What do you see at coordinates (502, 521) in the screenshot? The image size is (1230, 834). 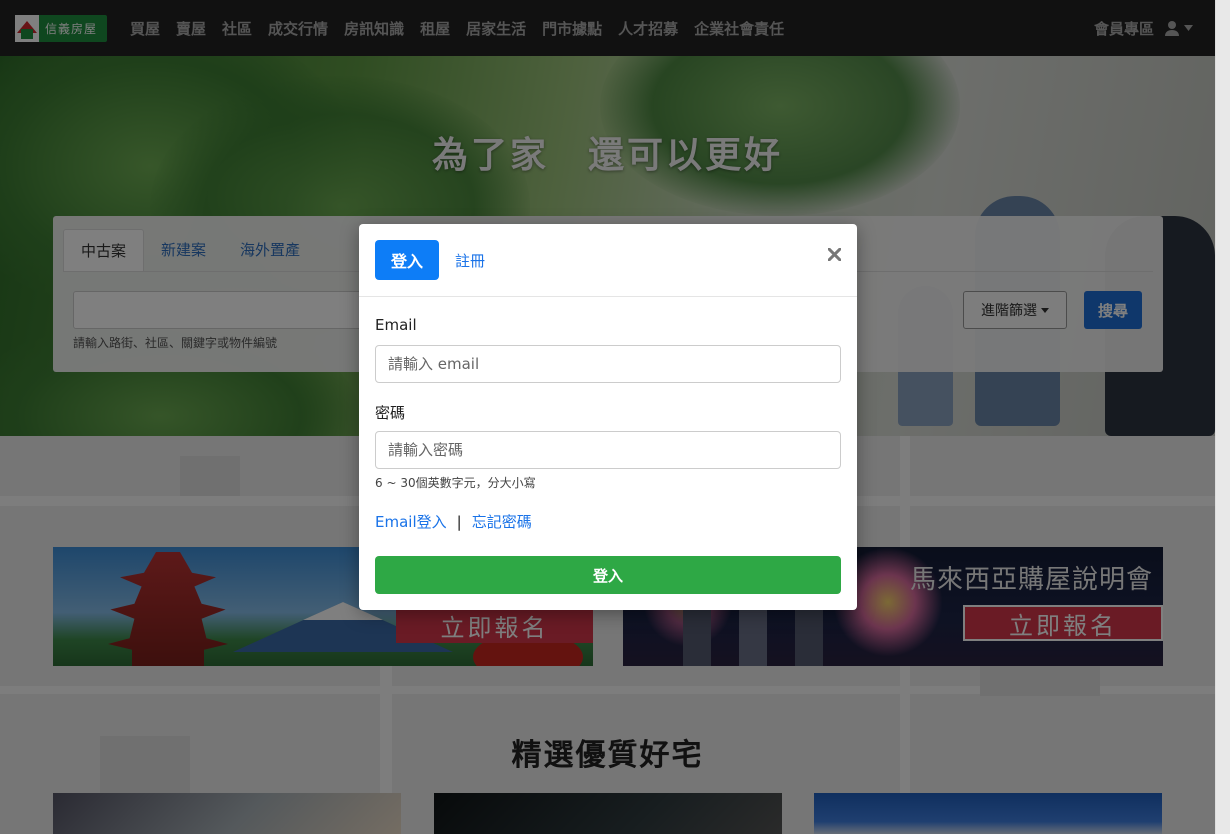 I see `forgot-password-link: 忘記密碼` at bounding box center [502, 521].